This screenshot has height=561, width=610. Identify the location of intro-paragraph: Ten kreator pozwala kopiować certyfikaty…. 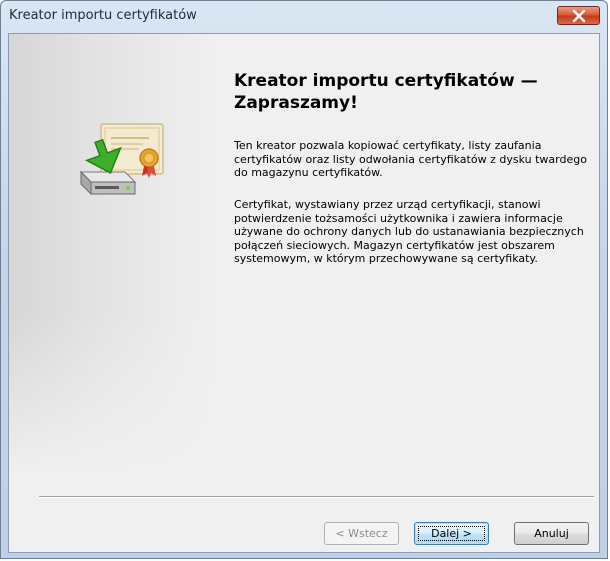
(410, 159).